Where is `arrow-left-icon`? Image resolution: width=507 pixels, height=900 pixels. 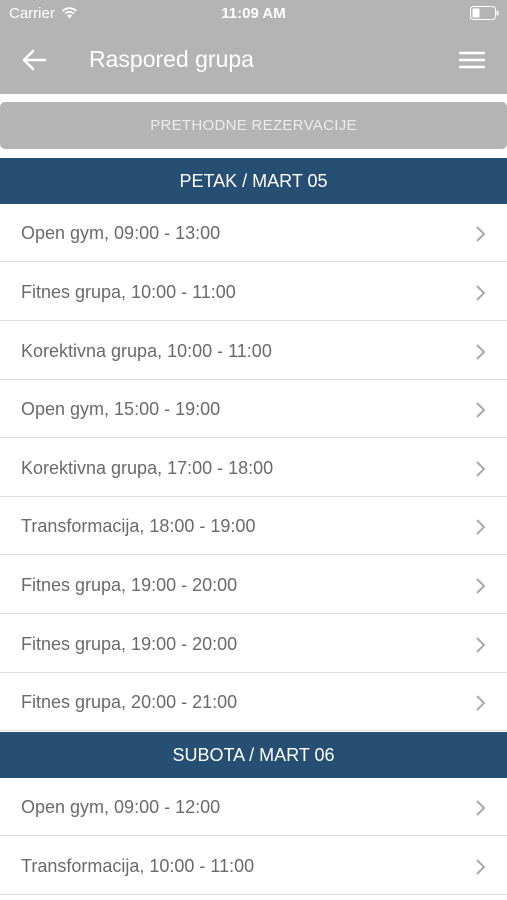 arrow-left-icon is located at coordinates (34, 60).